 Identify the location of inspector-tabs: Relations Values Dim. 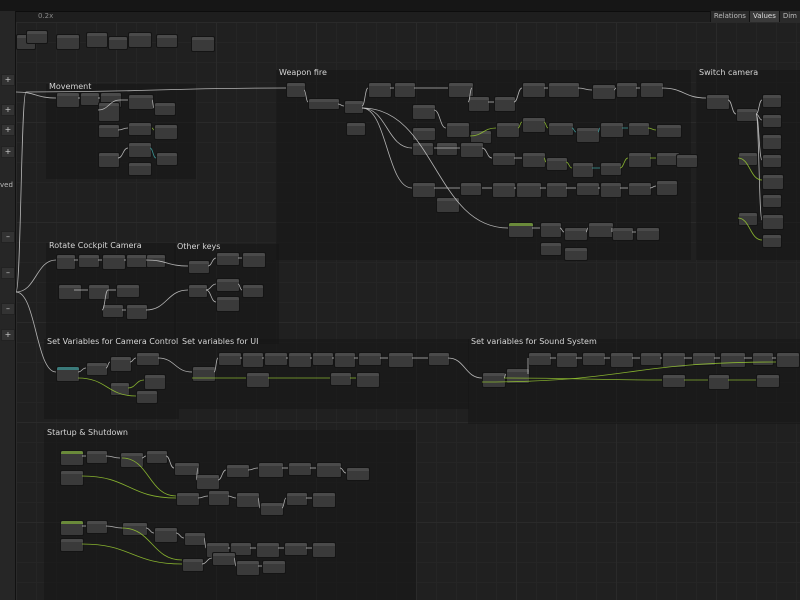
(754, 16).